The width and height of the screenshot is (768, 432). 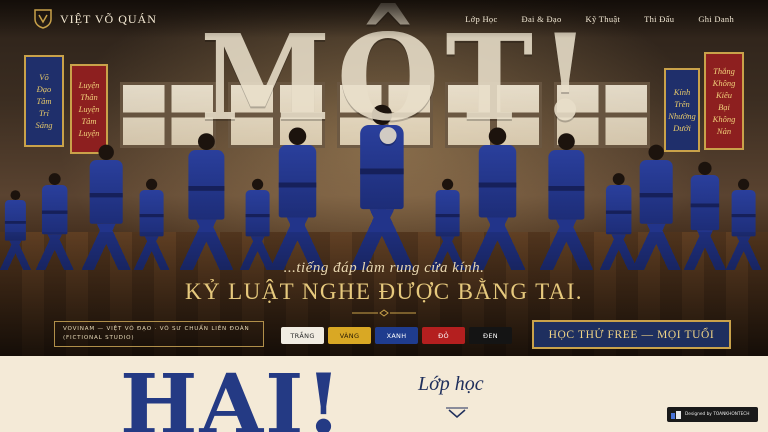 What do you see at coordinates (443, 335) in the screenshot?
I see `belt-red-button: ĐỎ` at bounding box center [443, 335].